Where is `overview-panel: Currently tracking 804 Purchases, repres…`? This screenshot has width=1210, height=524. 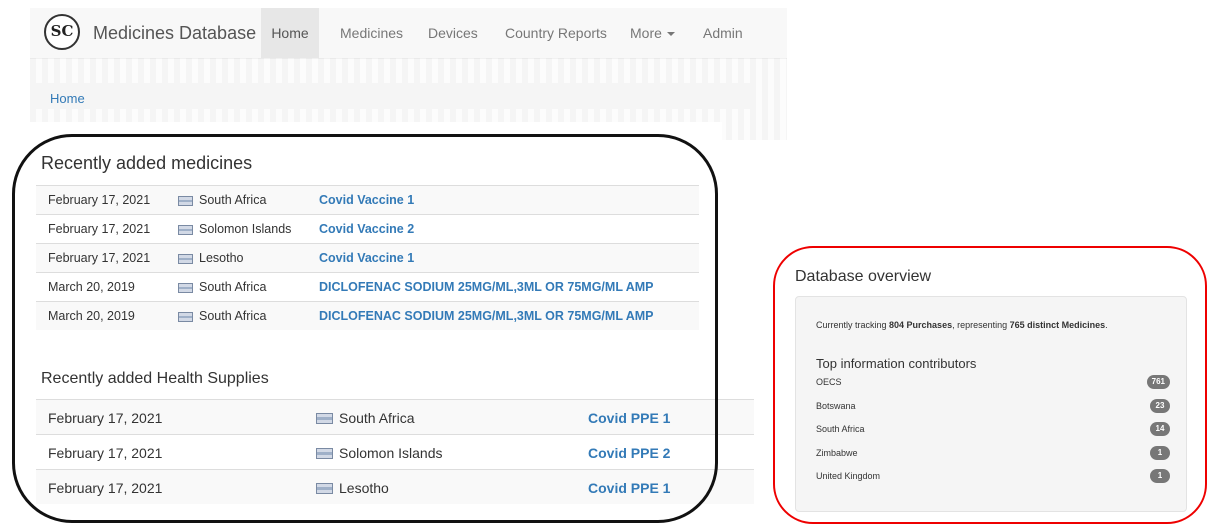 overview-panel: Currently tracking 804 Purchases, repres… is located at coordinates (991, 404).